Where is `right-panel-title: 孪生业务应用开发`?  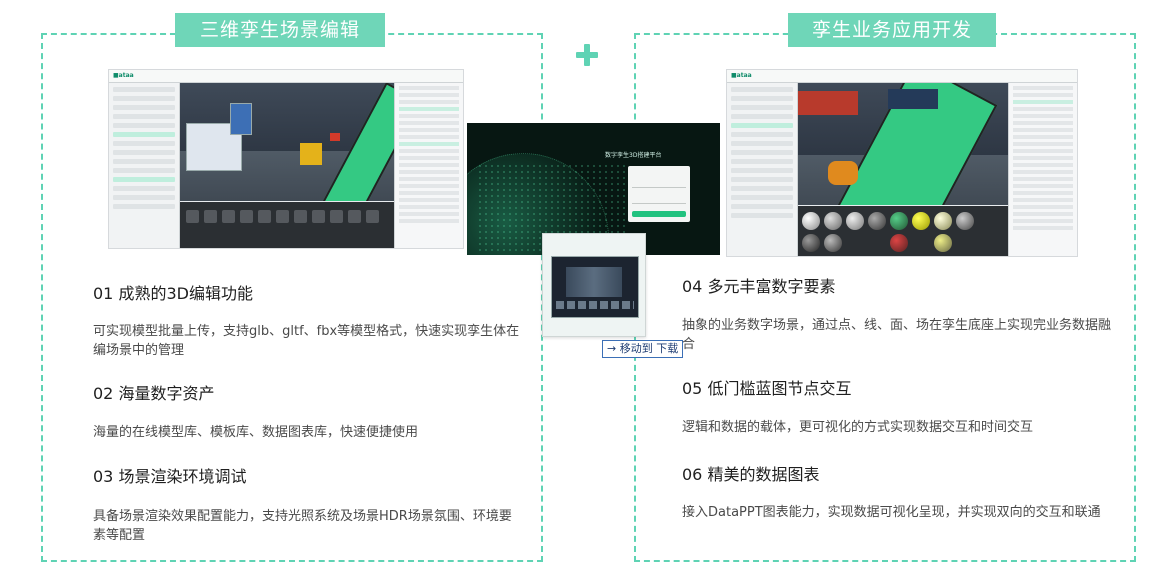 right-panel-title: 孪生业务应用开发 is located at coordinates (892, 30).